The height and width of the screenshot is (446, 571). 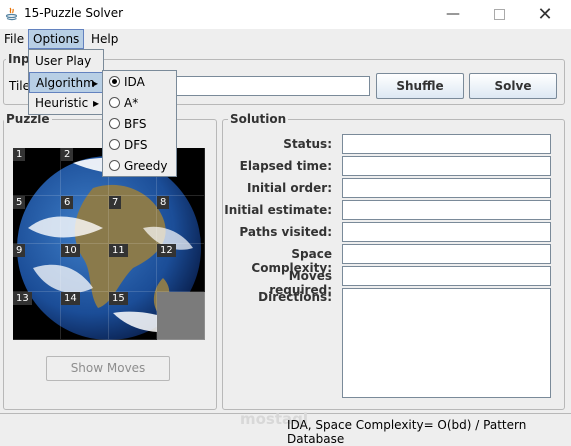 What do you see at coordinates (446, 144) in the screenshot?
I see `status-field` at bounding box center [446, 144].